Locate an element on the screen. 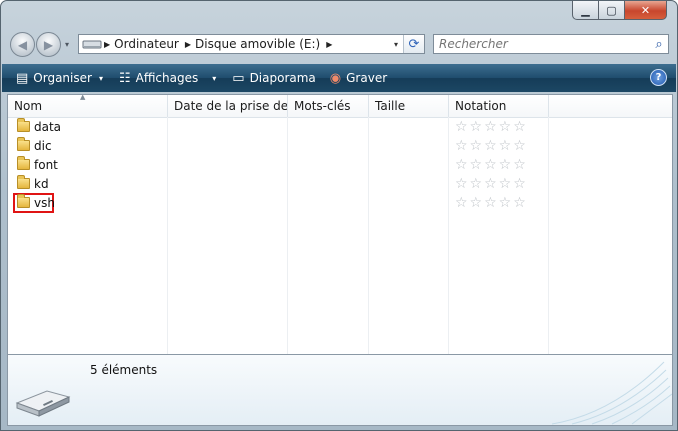  breadcrumb-removable-disk: Disque amovible (E:) is located at coordinates (258, 44).